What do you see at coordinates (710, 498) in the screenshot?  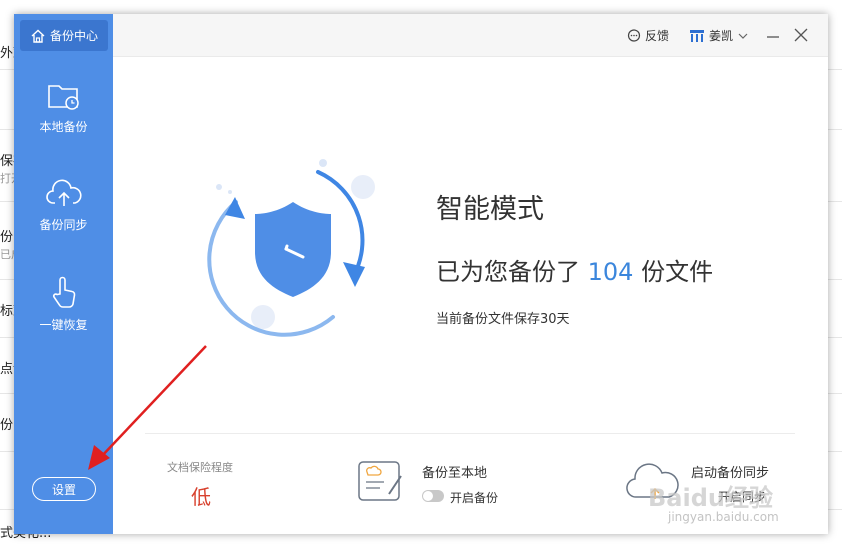 I see `watermark-logo: Baidu经验` at bounding box center [710, 498].